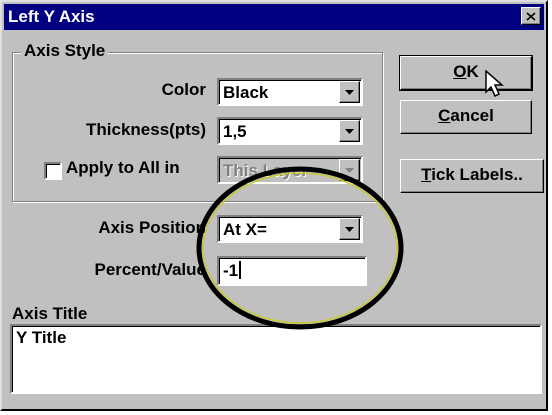 Image resolution: width=552 pixels, height=415 pixels. What do you see at coordinates (123, 168) in the screenshot?
I see `apply-all-label: Apply to All in` at bounding box center [123, 168].